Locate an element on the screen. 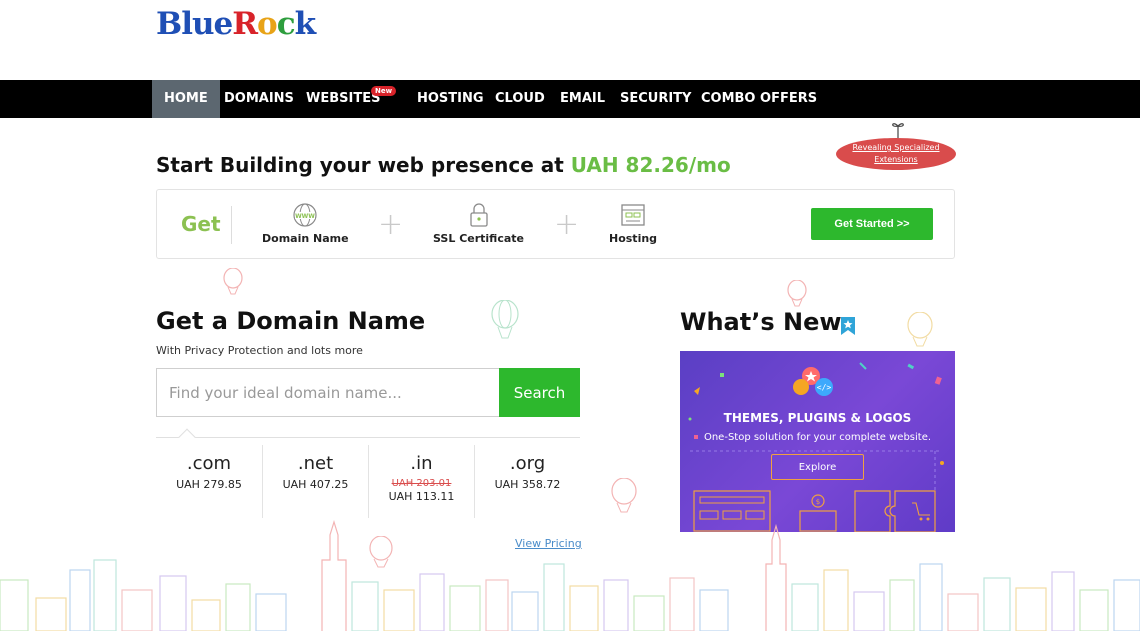  tld-price: UAH 358.72 is located at coordinates (527, 484).